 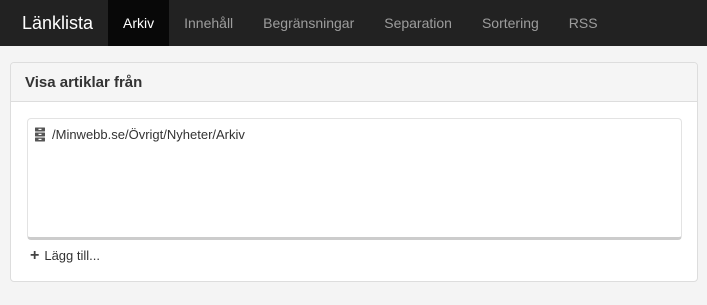 I want to click on tab-arkiv: Arkiv, so click(x=139, y=23).